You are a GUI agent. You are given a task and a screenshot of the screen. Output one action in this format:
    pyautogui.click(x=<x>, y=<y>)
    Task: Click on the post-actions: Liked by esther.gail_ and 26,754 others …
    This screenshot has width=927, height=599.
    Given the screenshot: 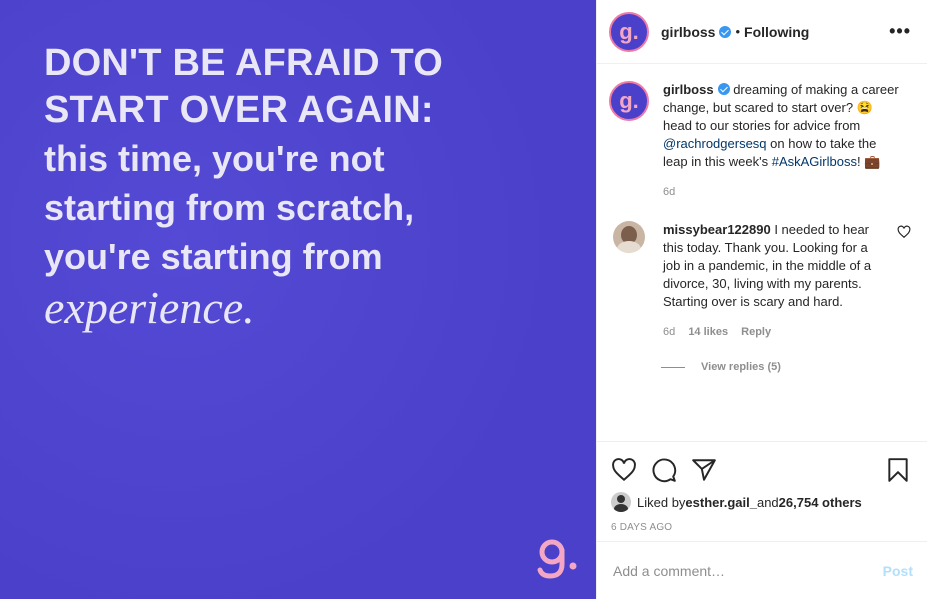 What is the action you would take?
    pyautogui.click(x=762, y=487)
    